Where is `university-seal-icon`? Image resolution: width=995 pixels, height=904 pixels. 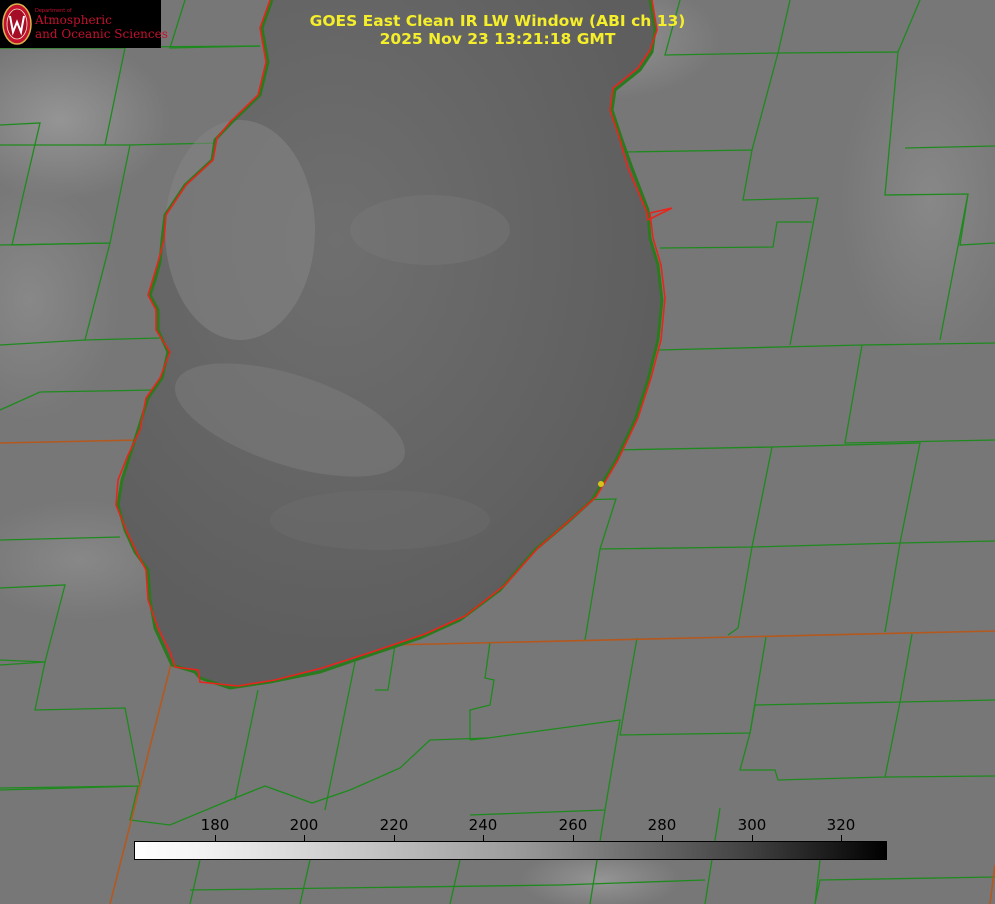 university-seal-icon is located at coordinates (17, 24).